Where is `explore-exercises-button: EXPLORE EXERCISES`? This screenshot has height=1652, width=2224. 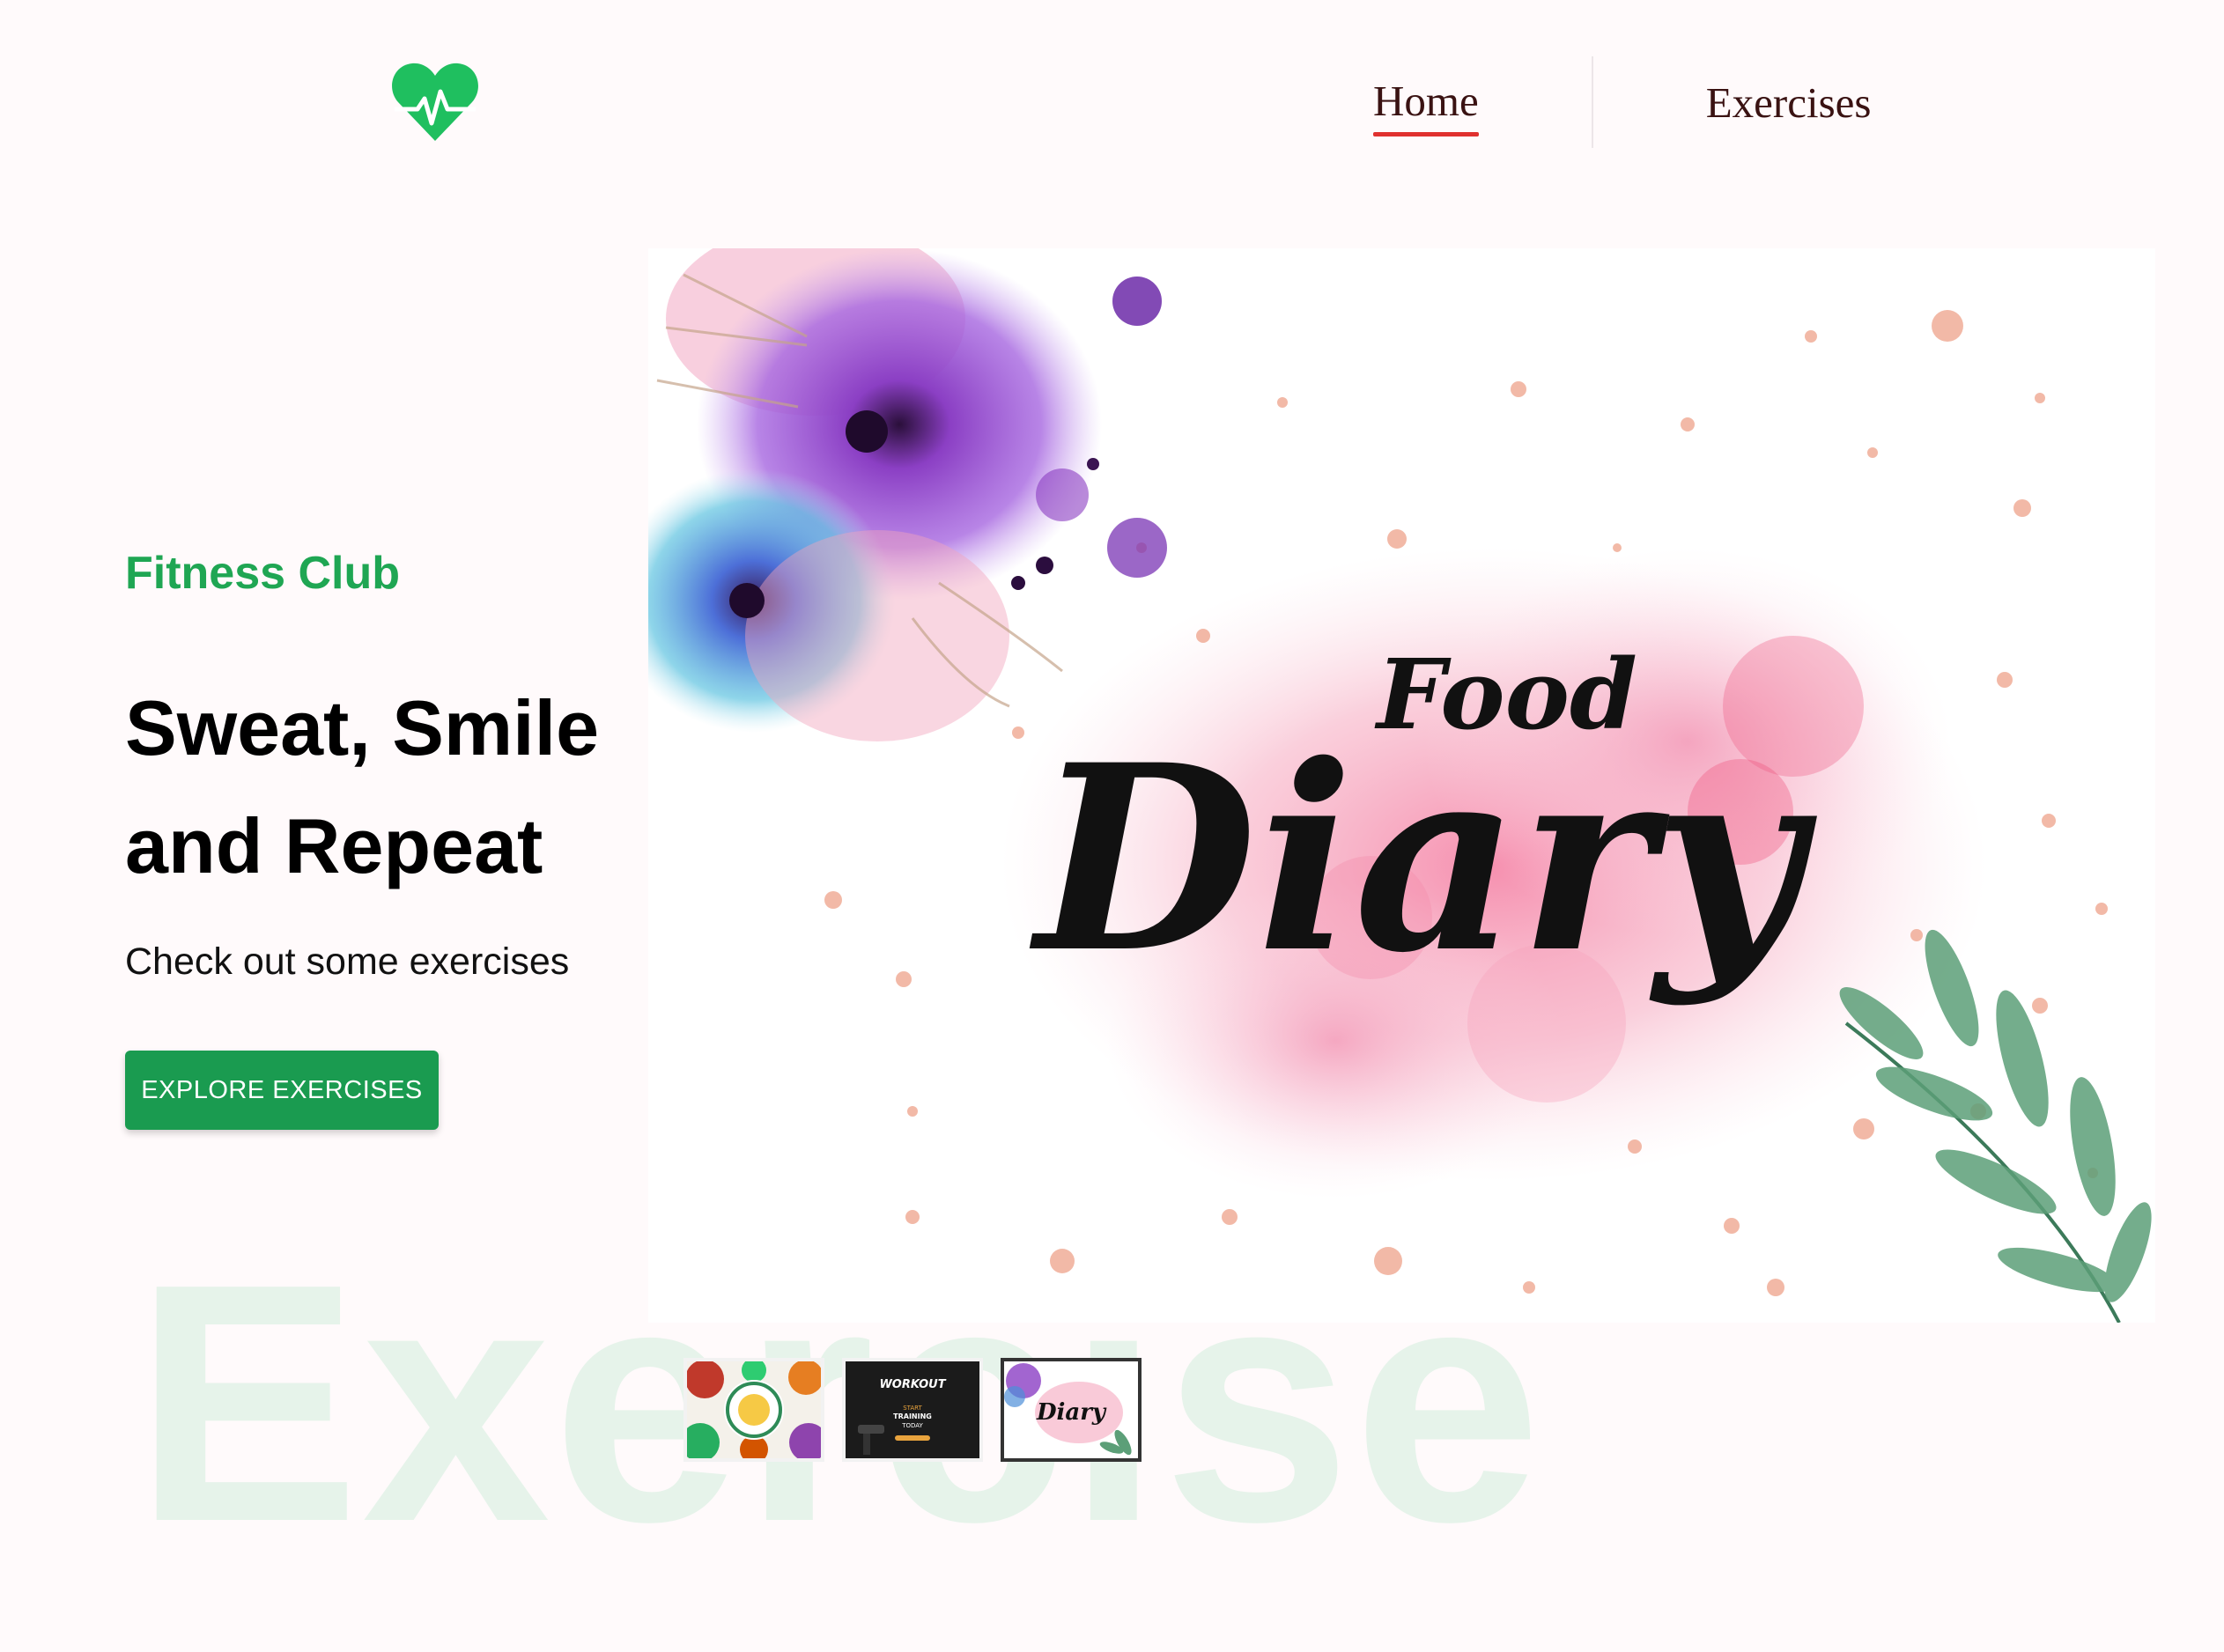
explore-exercises-button: EXPLORE EXERCISES is located at coordinates (282, 1090).